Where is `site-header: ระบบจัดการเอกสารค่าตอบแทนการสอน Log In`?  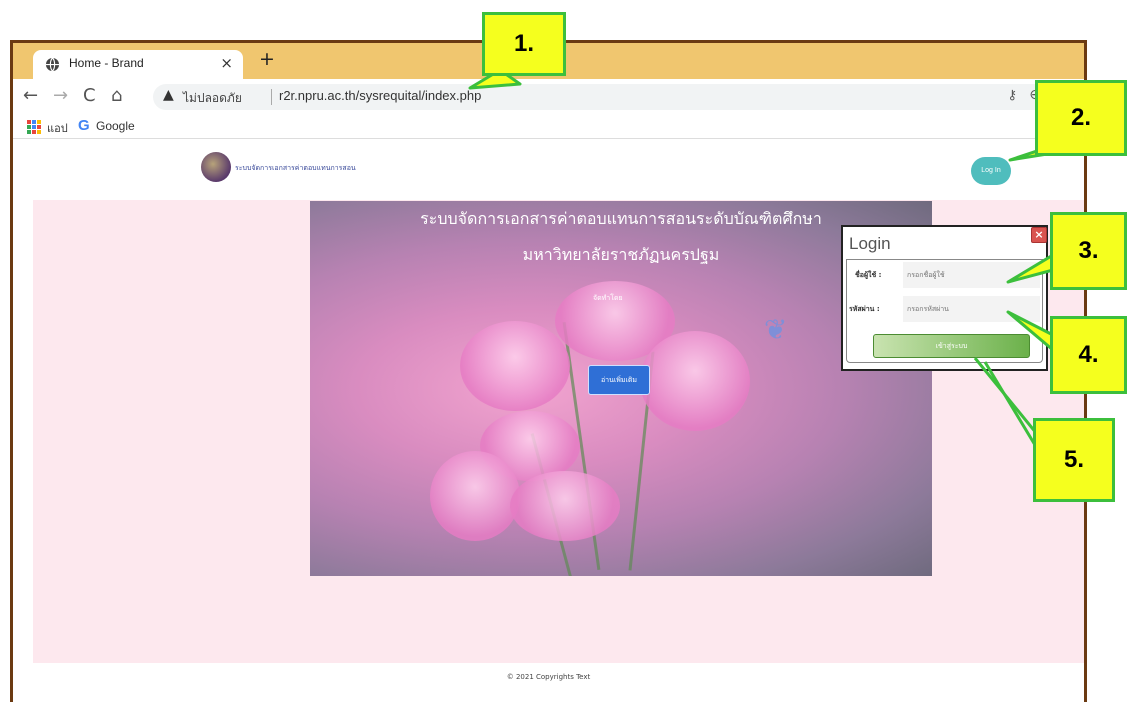
site-header: ระบบจัดการเอกสารค่าตอบแทนการสอน Log In is located at coordinates (548, 170).